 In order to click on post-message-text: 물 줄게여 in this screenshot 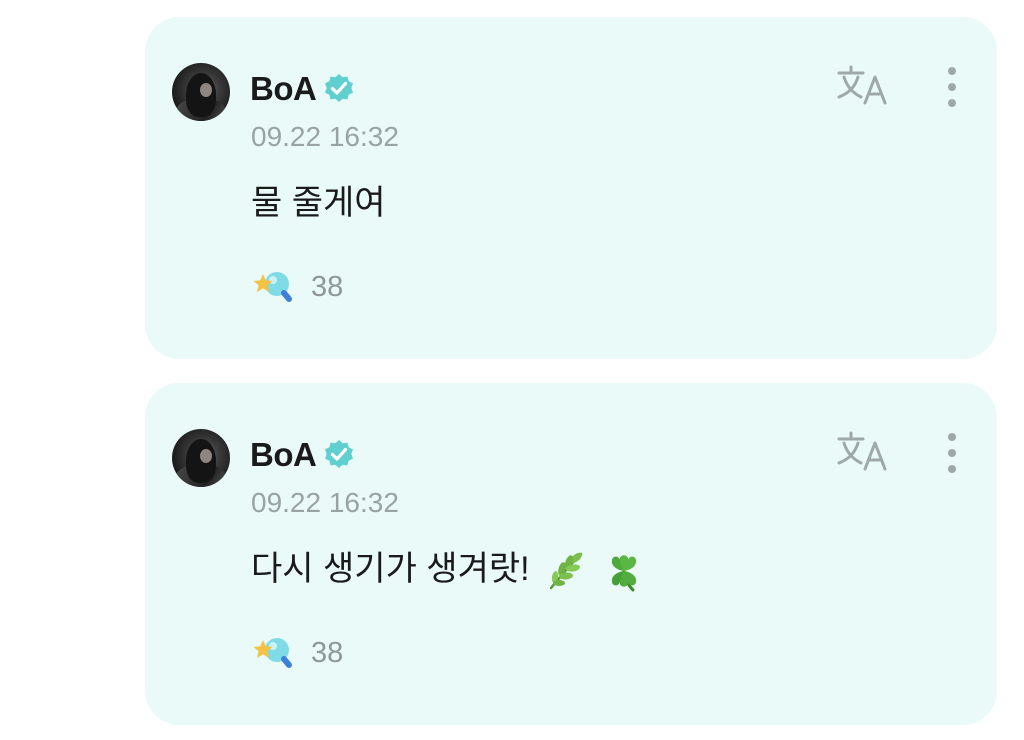, I will do `click(318, 203)`.